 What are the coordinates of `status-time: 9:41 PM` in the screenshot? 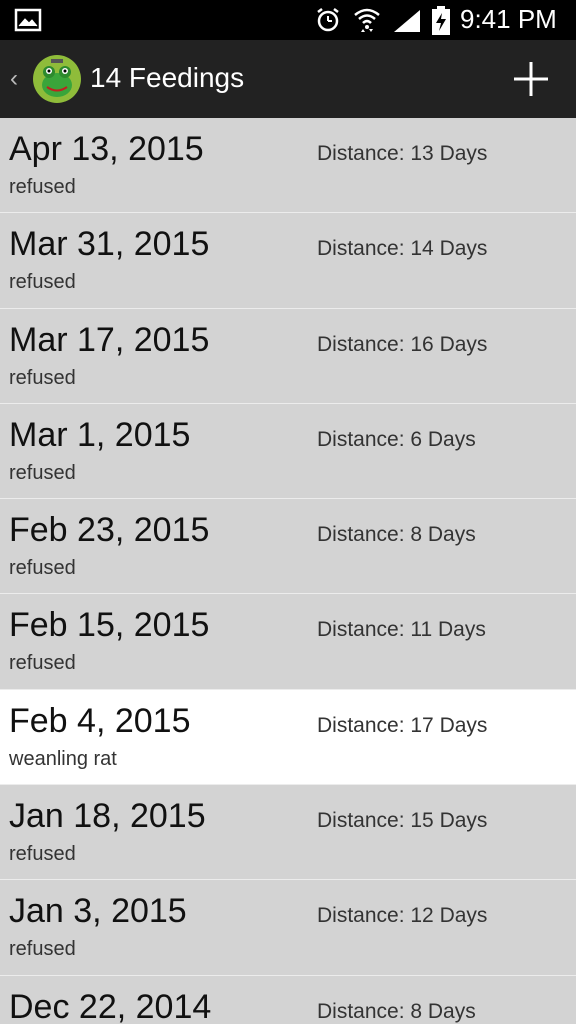 It's located at (508, 19).